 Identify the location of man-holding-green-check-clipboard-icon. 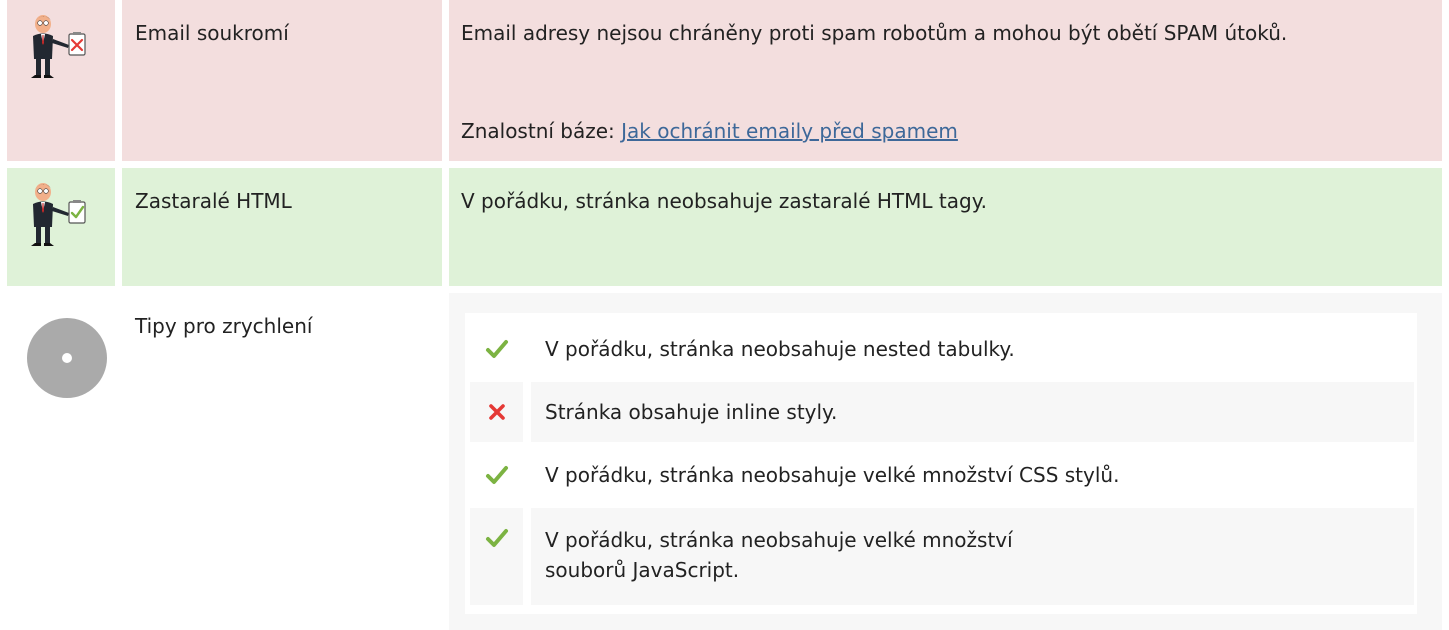
(58, 214).